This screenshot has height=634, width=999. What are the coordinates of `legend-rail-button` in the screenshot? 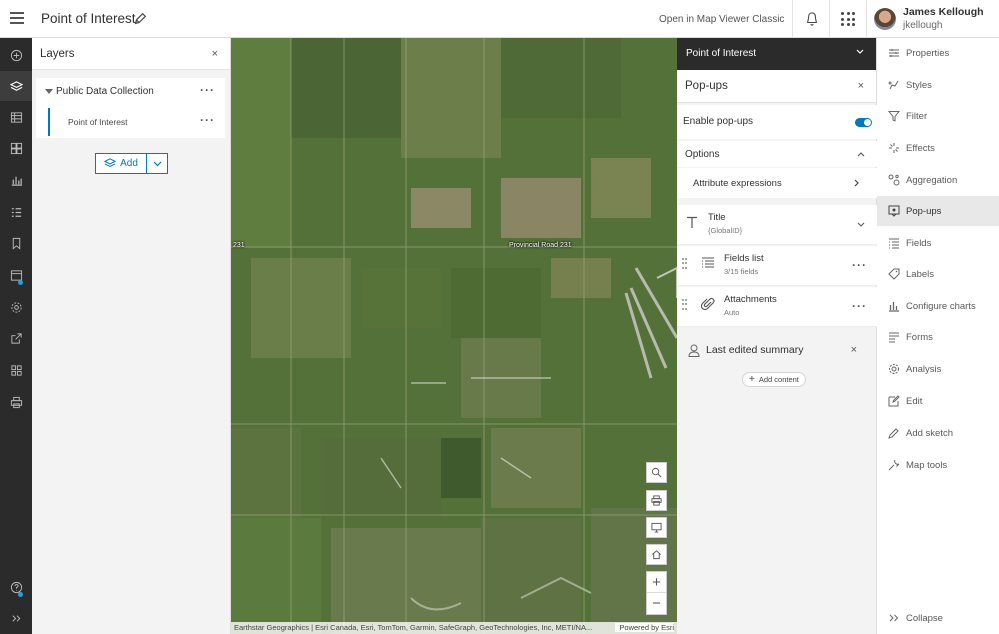 It's located at (16, 212).